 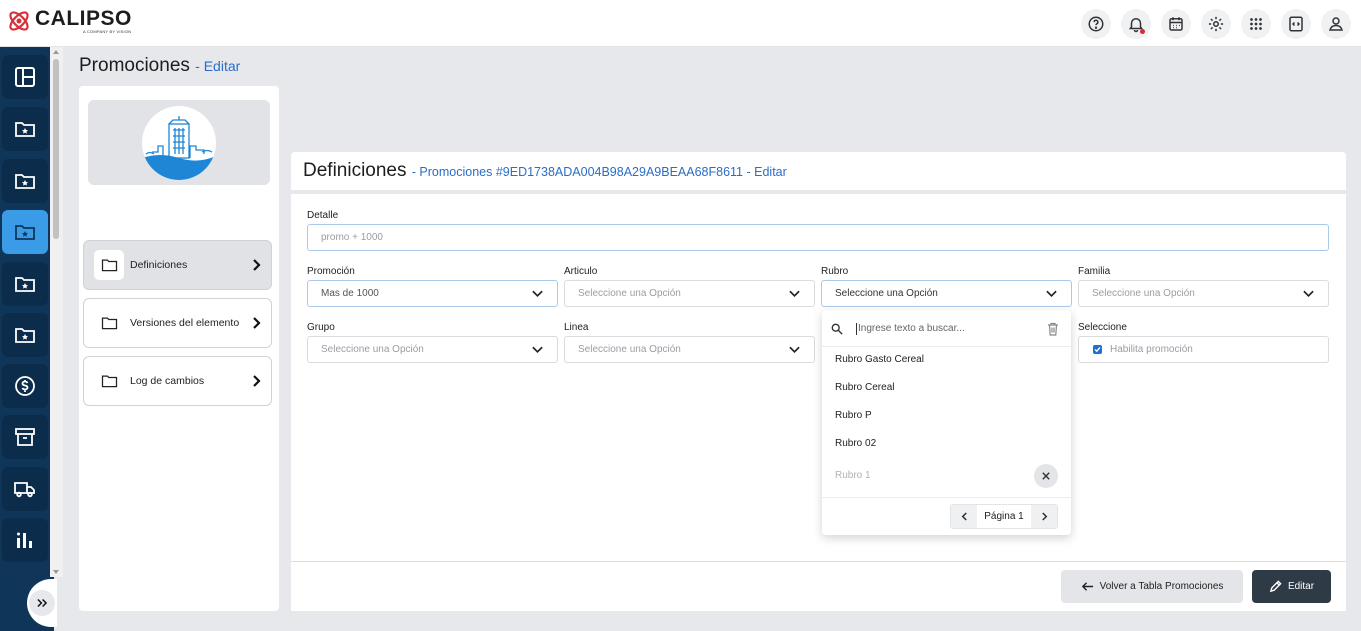 I want to click on menu-item-definiciones: Definiciones, so click(x=177, y=265).